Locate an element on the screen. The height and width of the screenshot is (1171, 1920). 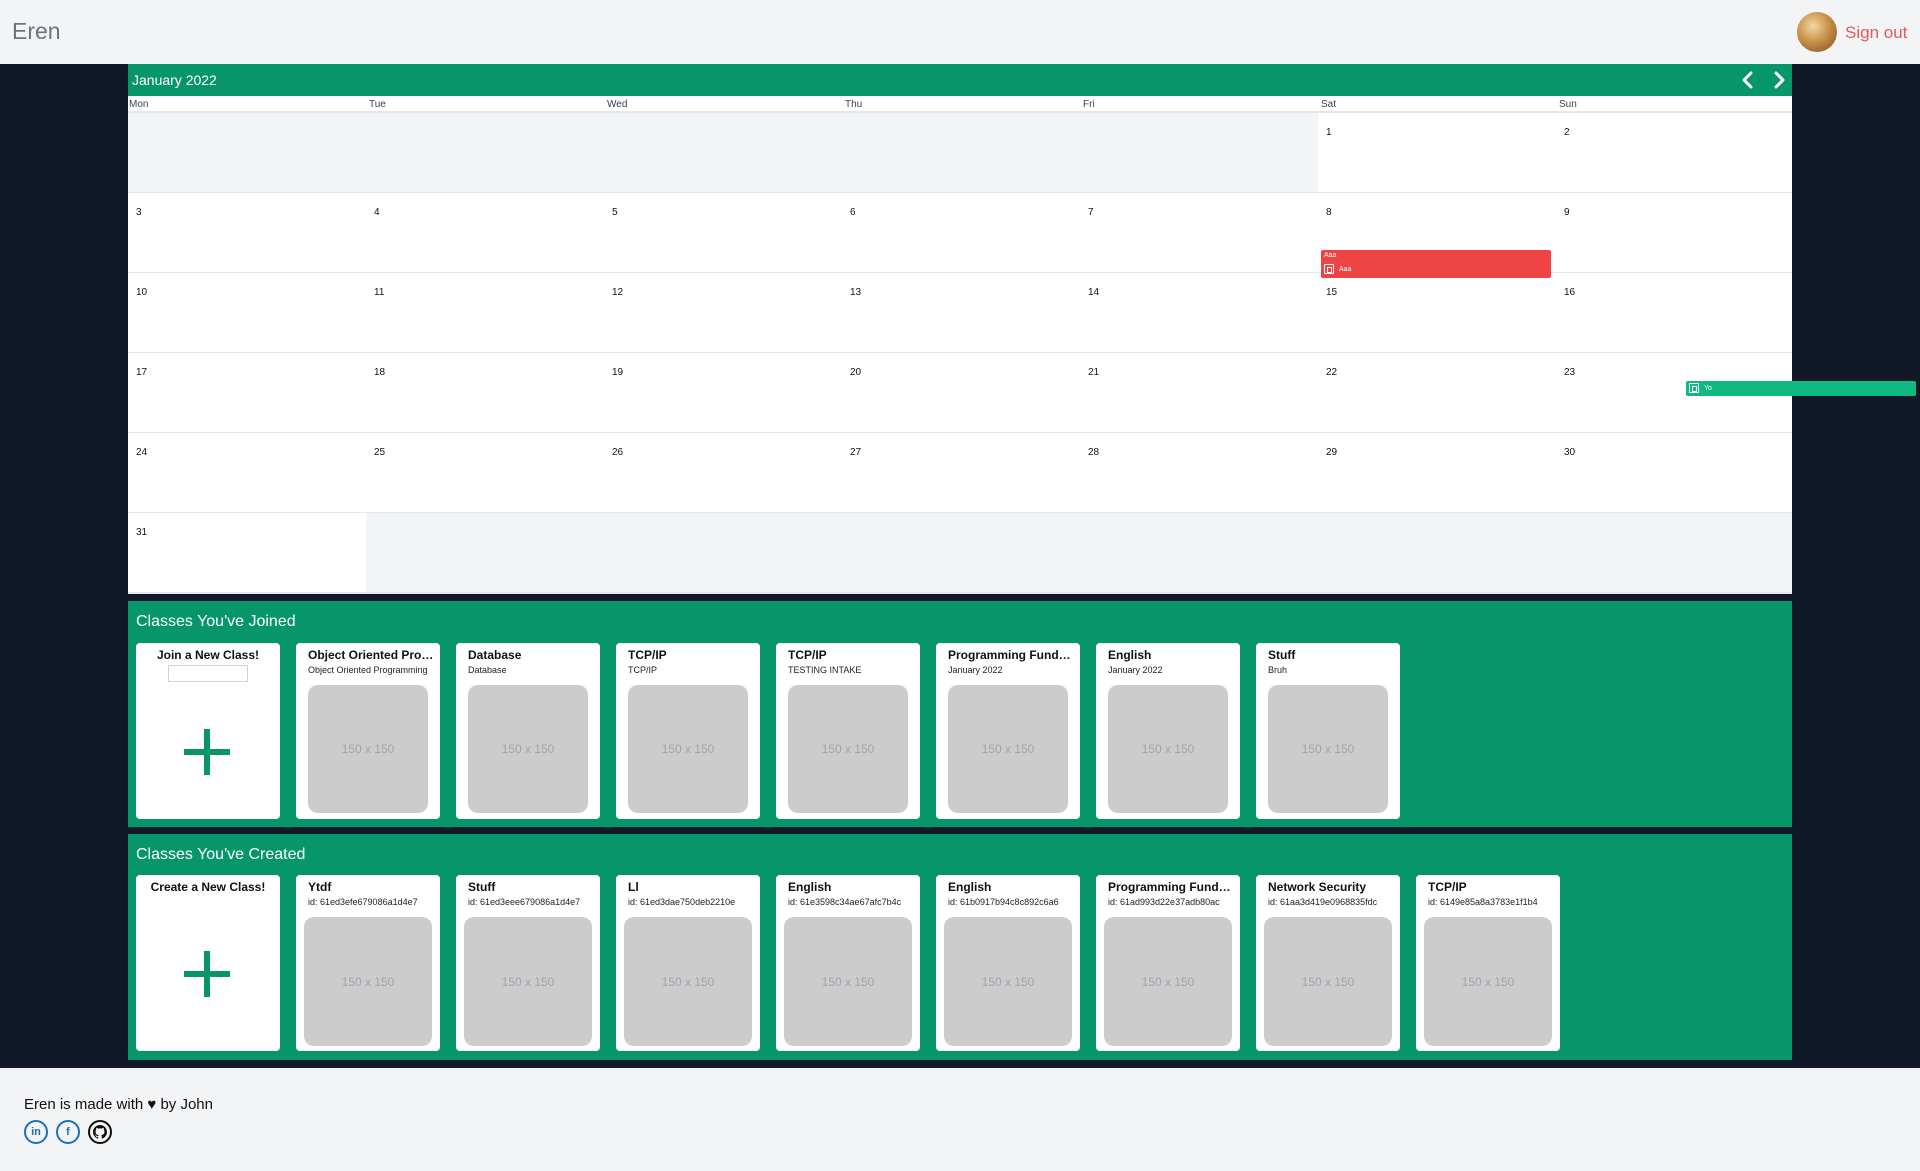
day-number: 31 is located at coordinates (142, 532).